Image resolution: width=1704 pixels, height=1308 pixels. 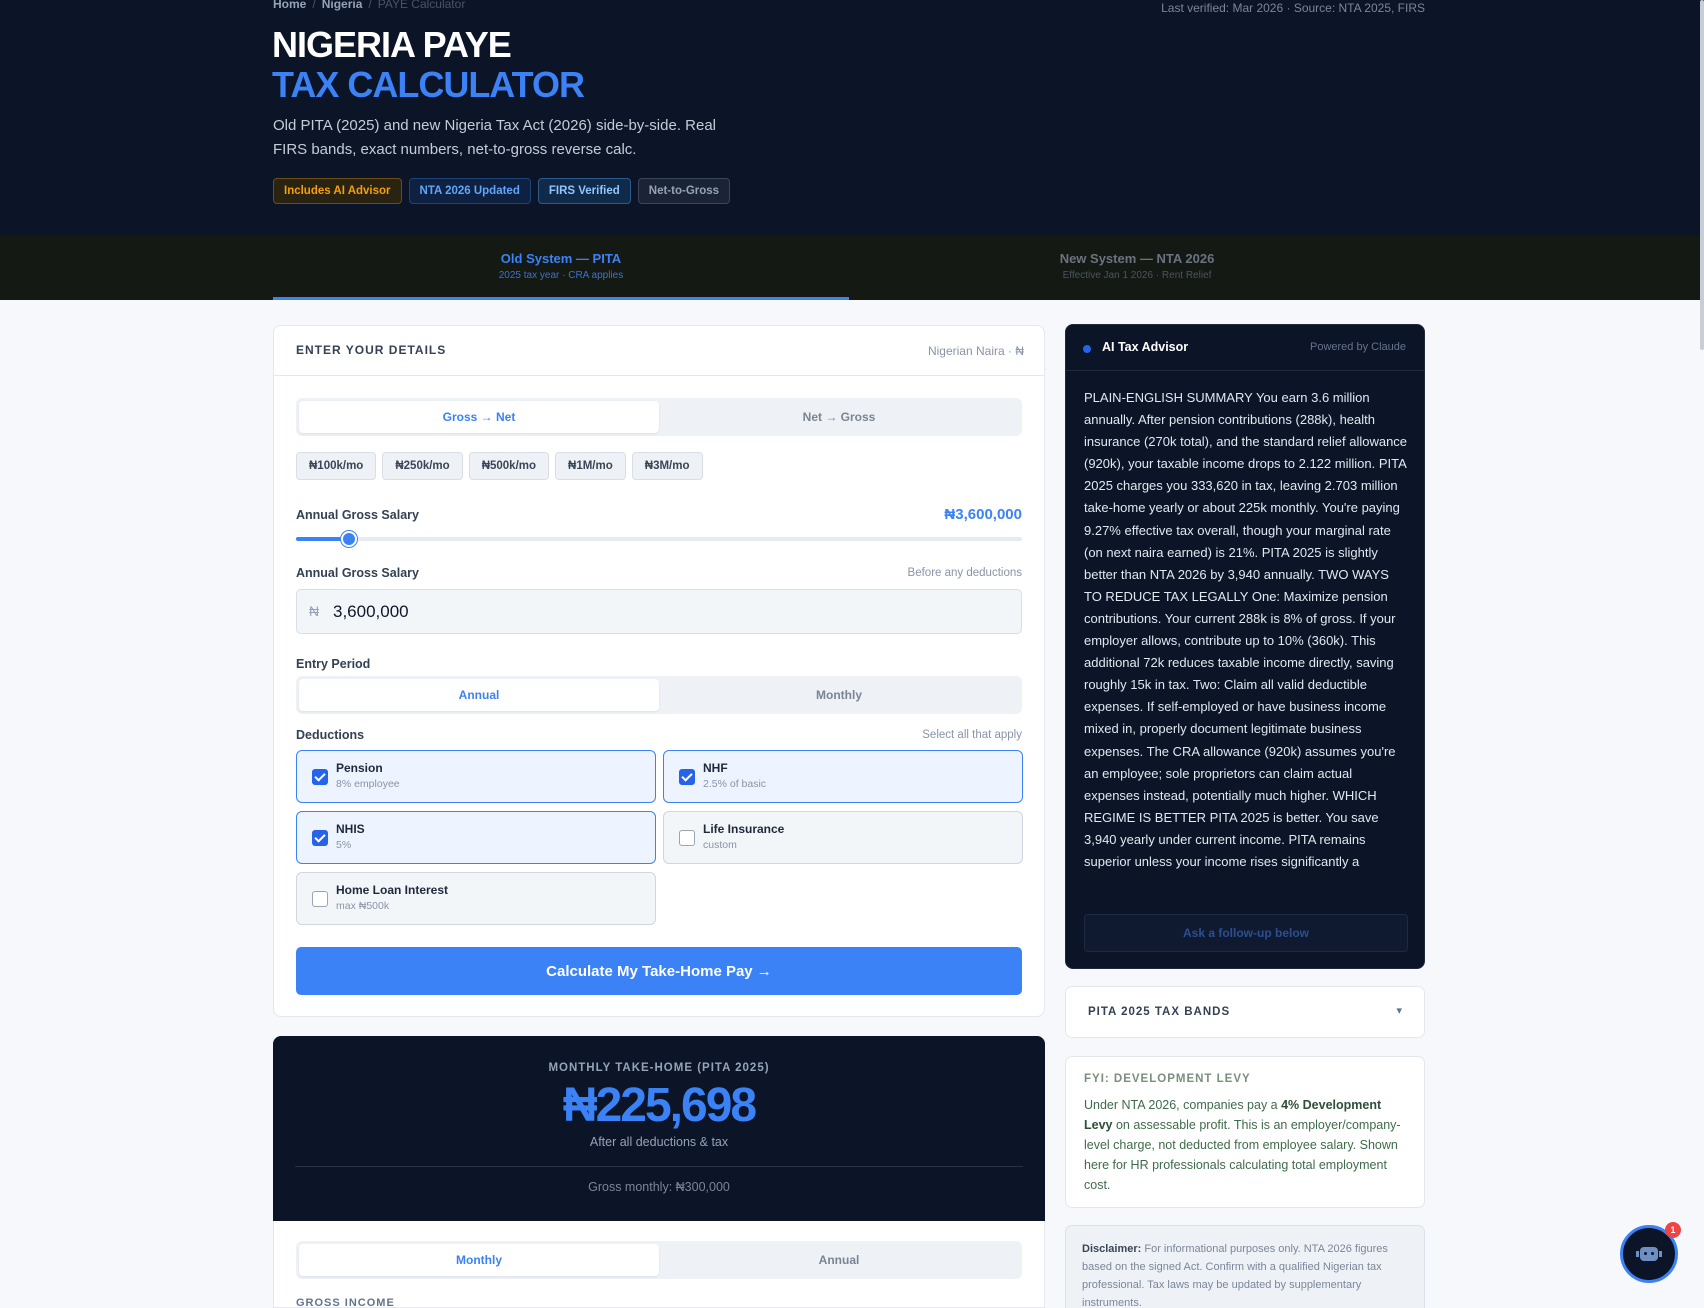 I want to click on breadcrumb-country: Nigeria, so click(x=342, y=5).